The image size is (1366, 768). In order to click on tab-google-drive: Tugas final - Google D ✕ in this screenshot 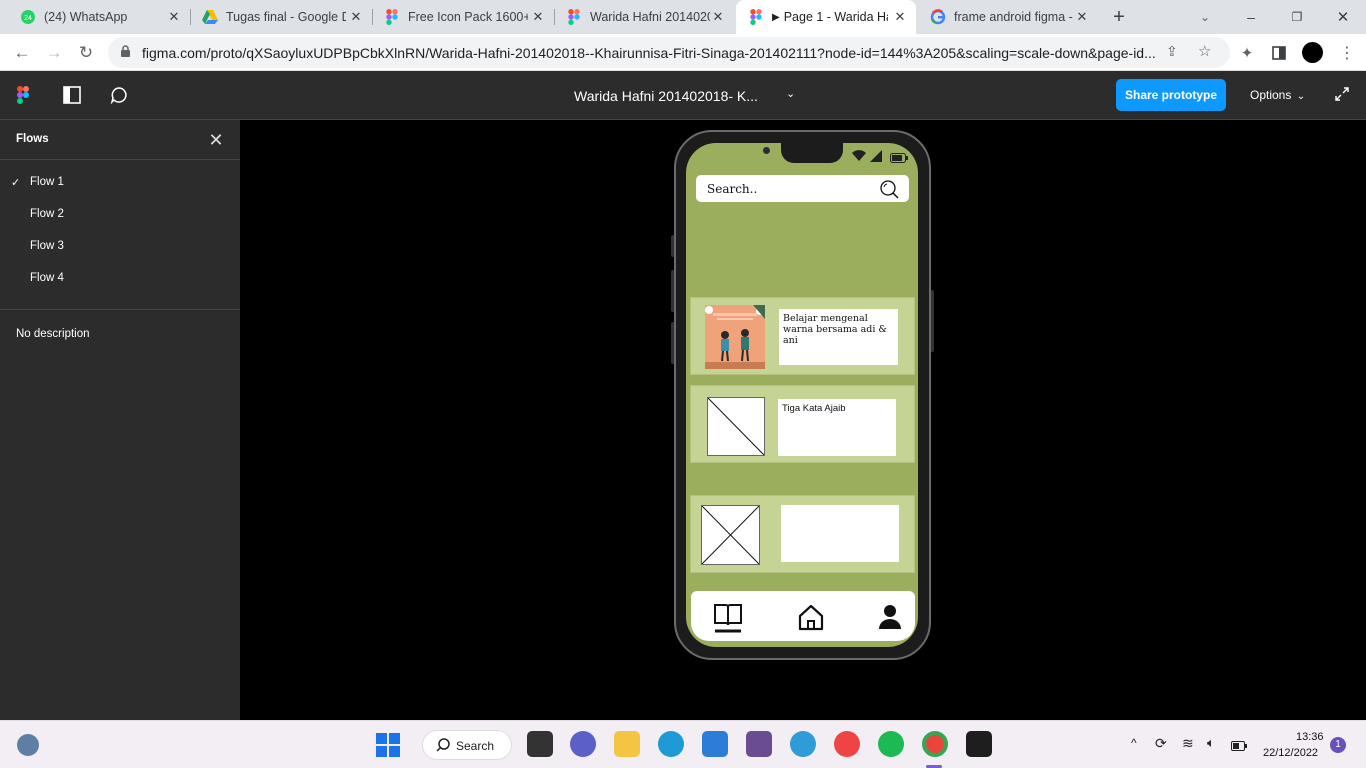, I will do `click(281, 17)`.